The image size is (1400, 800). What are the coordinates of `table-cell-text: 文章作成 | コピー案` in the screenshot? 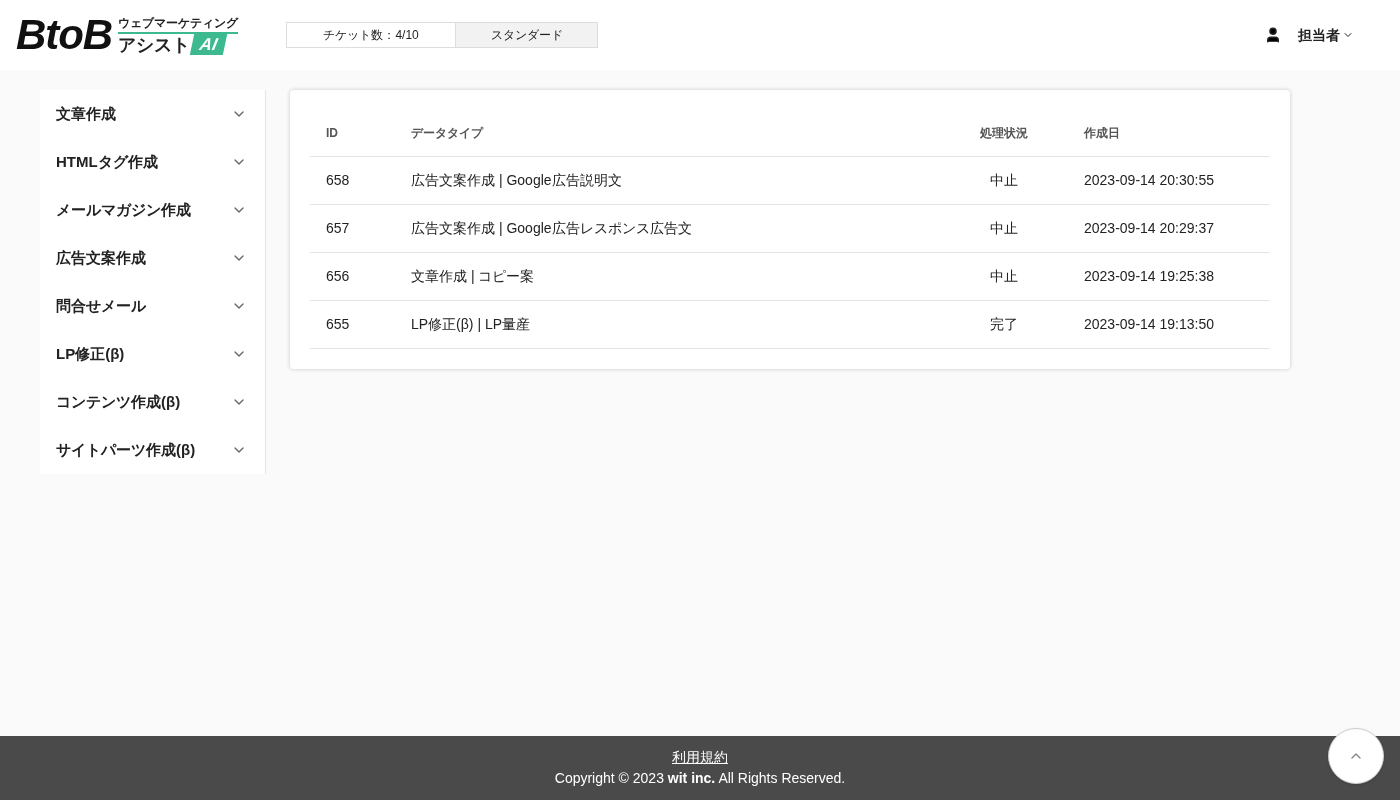 It's located at (473, 276).